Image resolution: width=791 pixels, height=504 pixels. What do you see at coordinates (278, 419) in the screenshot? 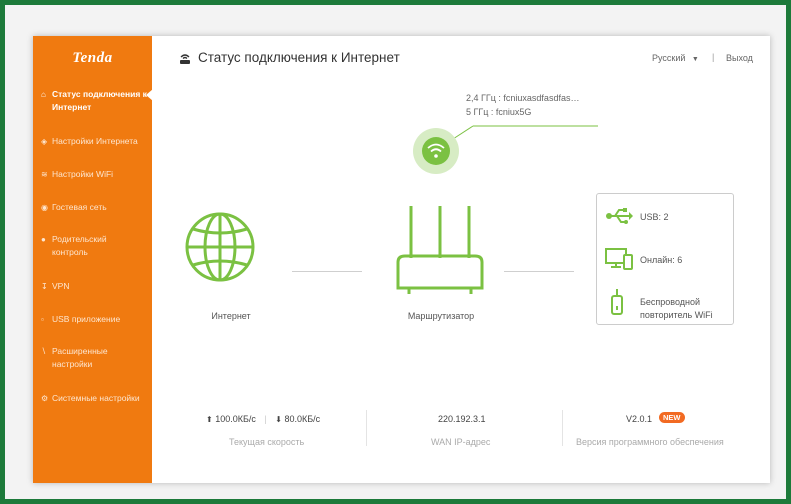
I see `download-arrow-icon: ⬇` at bounding box center [278, 419].